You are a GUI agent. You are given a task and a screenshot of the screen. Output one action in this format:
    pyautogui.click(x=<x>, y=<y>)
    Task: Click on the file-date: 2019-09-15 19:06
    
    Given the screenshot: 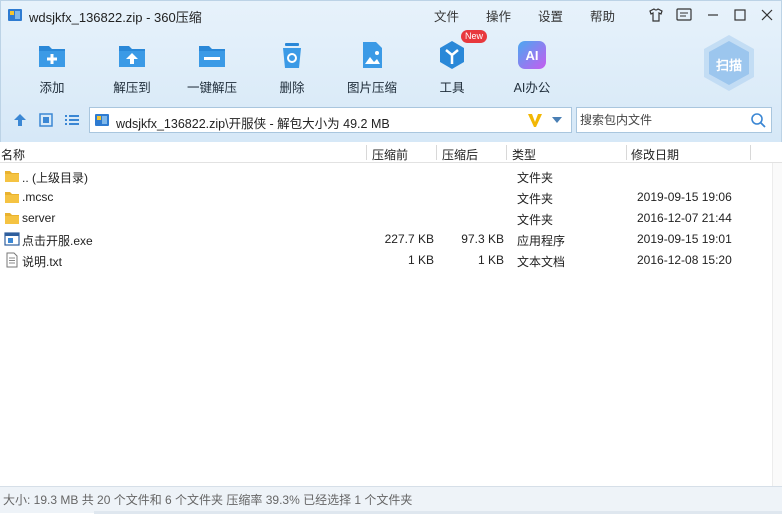 What is the action you would take?
    pyautogui.click(x=684, y=197)
    